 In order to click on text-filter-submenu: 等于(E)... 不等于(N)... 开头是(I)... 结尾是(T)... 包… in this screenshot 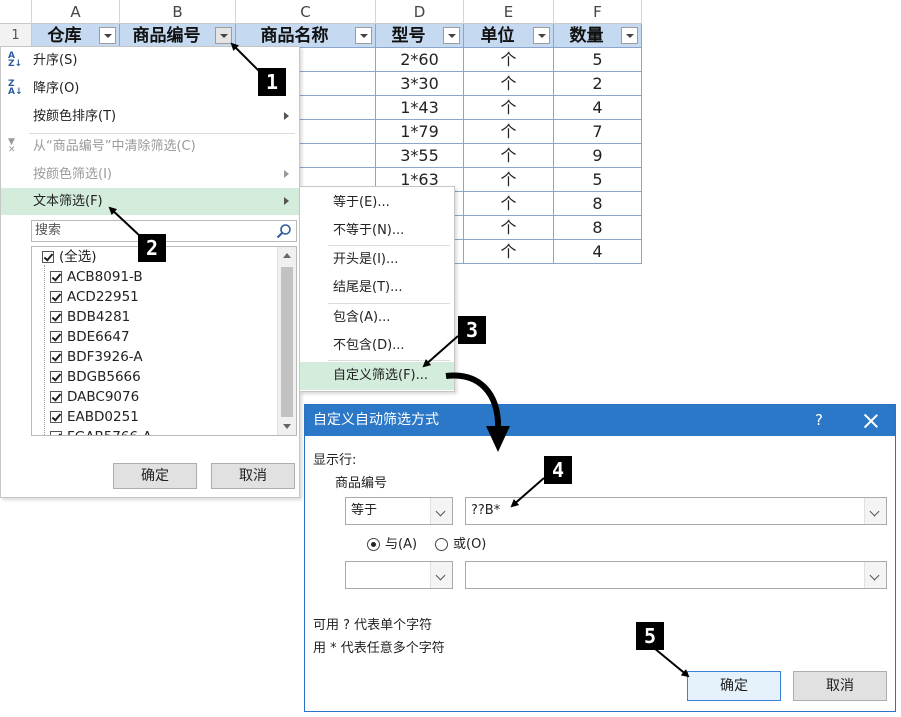, I will do `click(377, 289)`.